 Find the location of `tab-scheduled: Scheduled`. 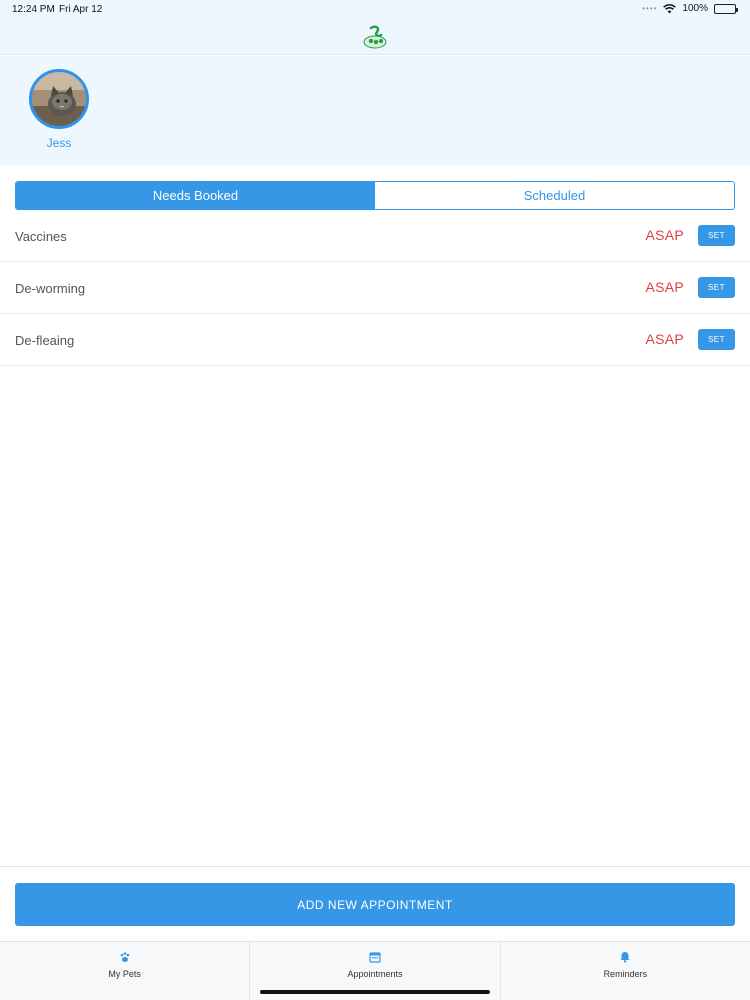

tab-scheduled: Scheduled is located at coordinates (554, 195).